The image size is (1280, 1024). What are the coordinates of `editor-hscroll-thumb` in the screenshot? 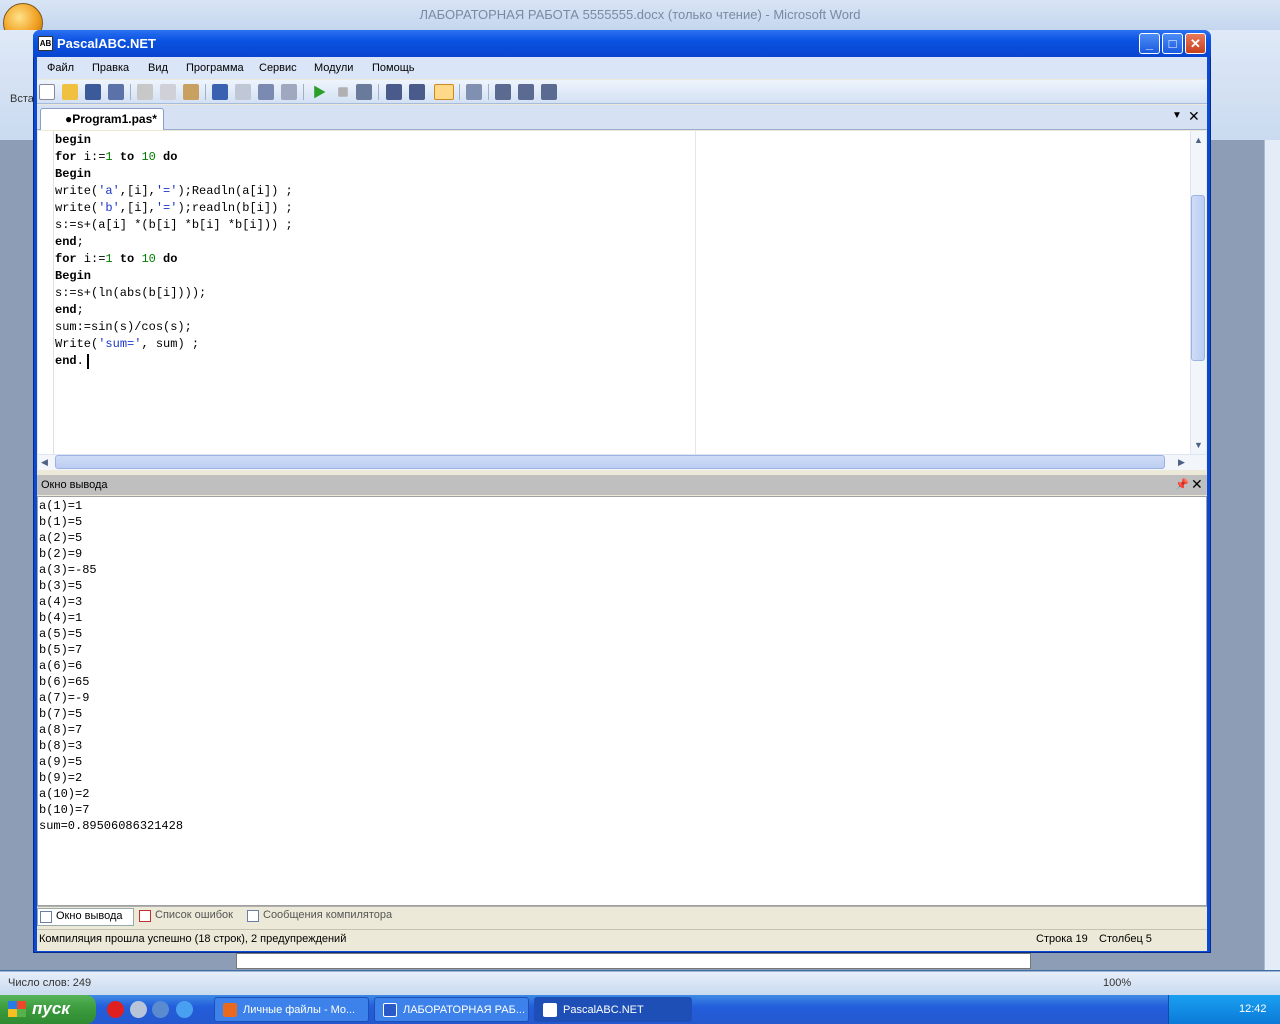 It's located at (610, 462).